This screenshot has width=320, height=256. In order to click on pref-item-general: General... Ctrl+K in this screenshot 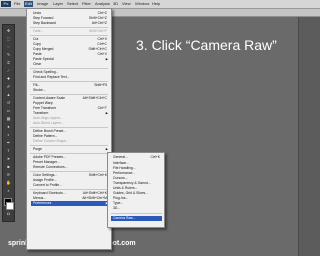, I will do `click(136, 157)`.